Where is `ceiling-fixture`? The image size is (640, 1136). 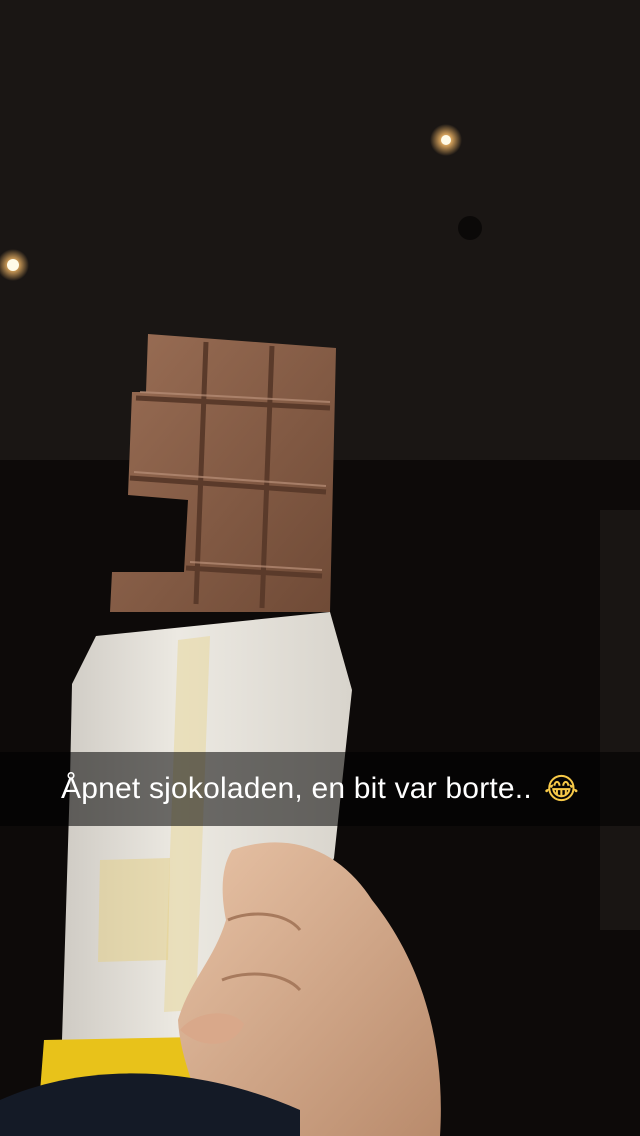 ceiling-fixture is located at coordinates (470, 228).